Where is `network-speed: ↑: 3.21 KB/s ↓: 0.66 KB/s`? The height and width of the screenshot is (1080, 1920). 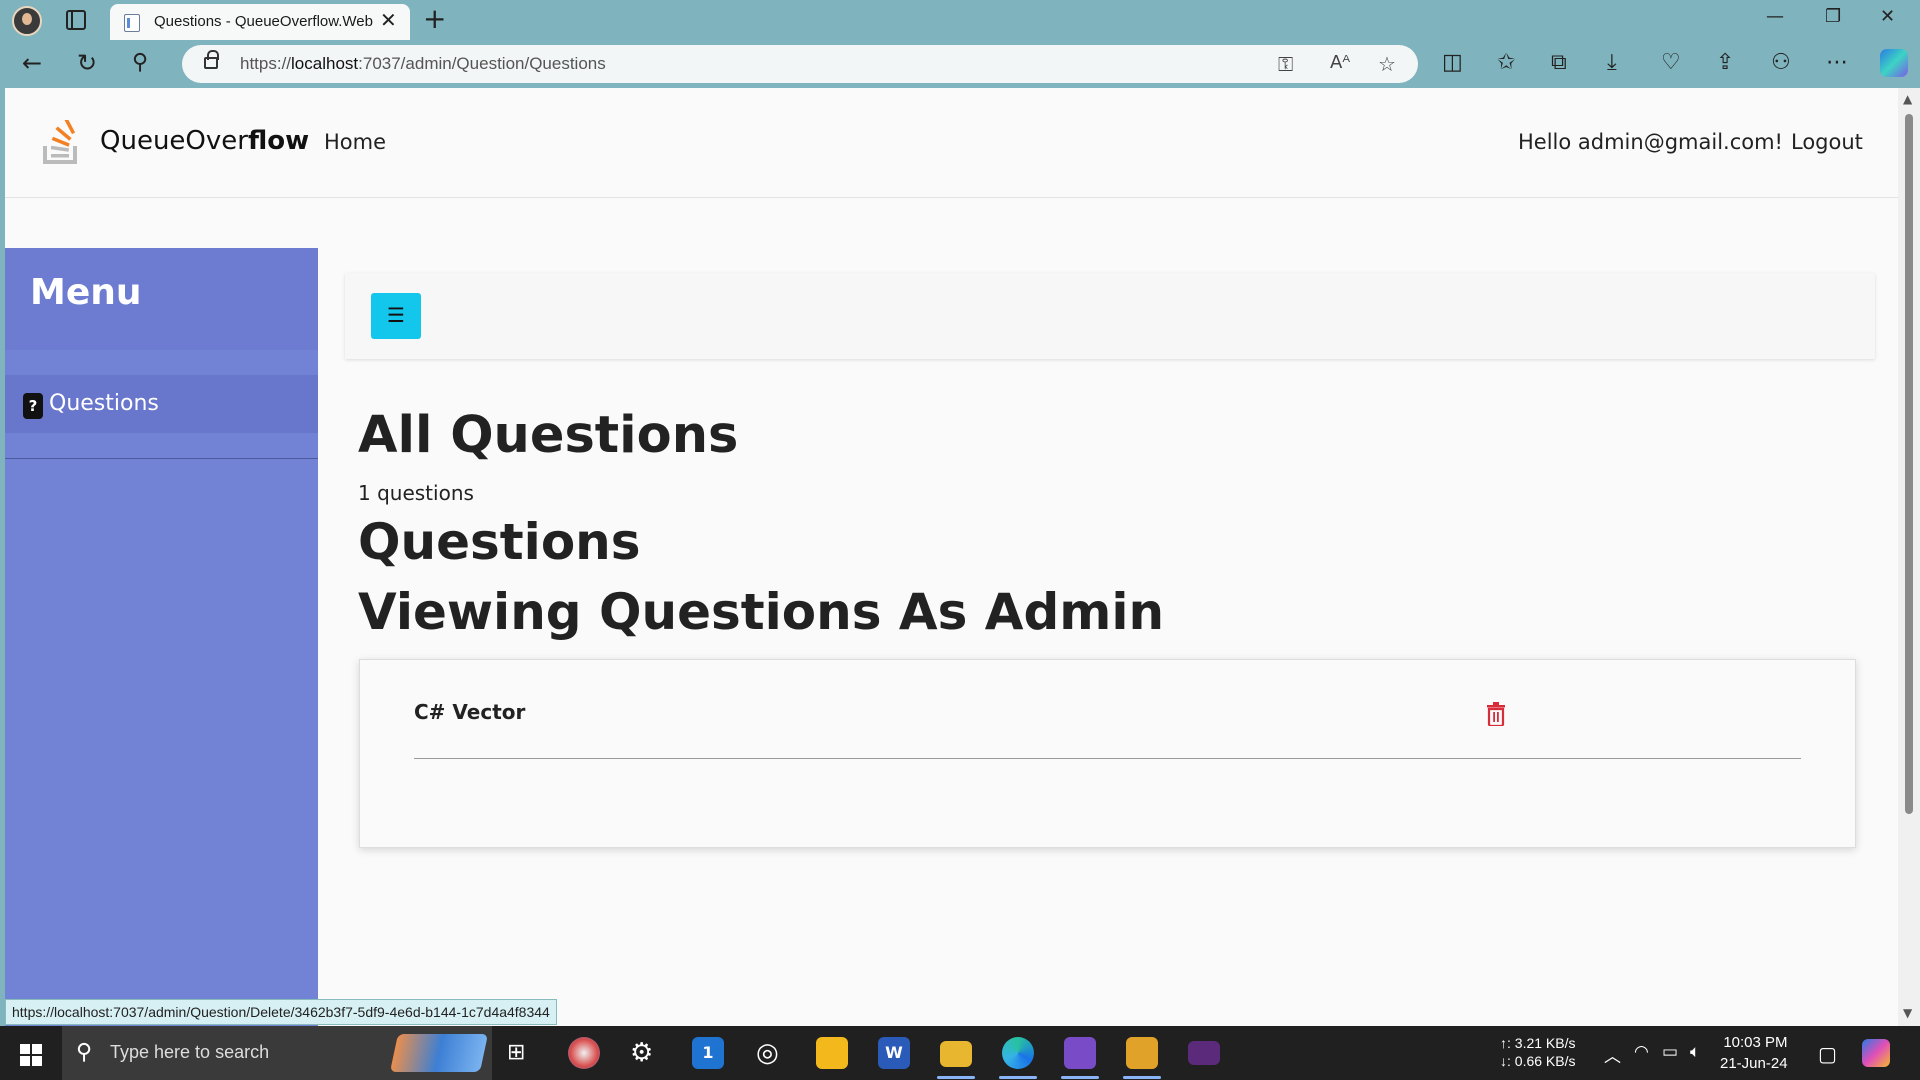 network-speed: ↑: 3.21 KB/s ↓: 0.66 KB/s is located at coordinates (1537, 1052).